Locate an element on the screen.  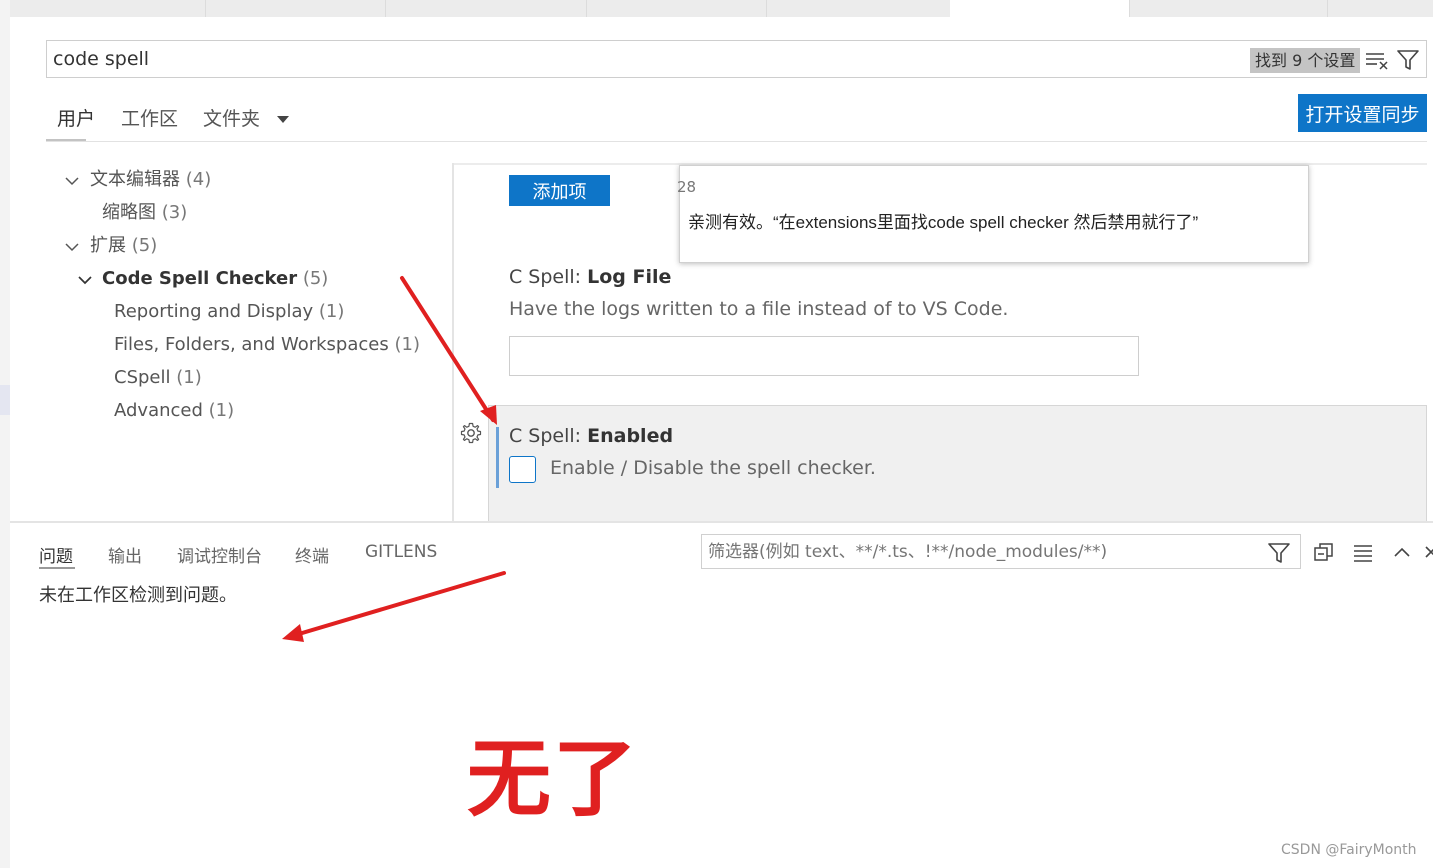
collapse-all-icon is located at coordinates (1324, 552).